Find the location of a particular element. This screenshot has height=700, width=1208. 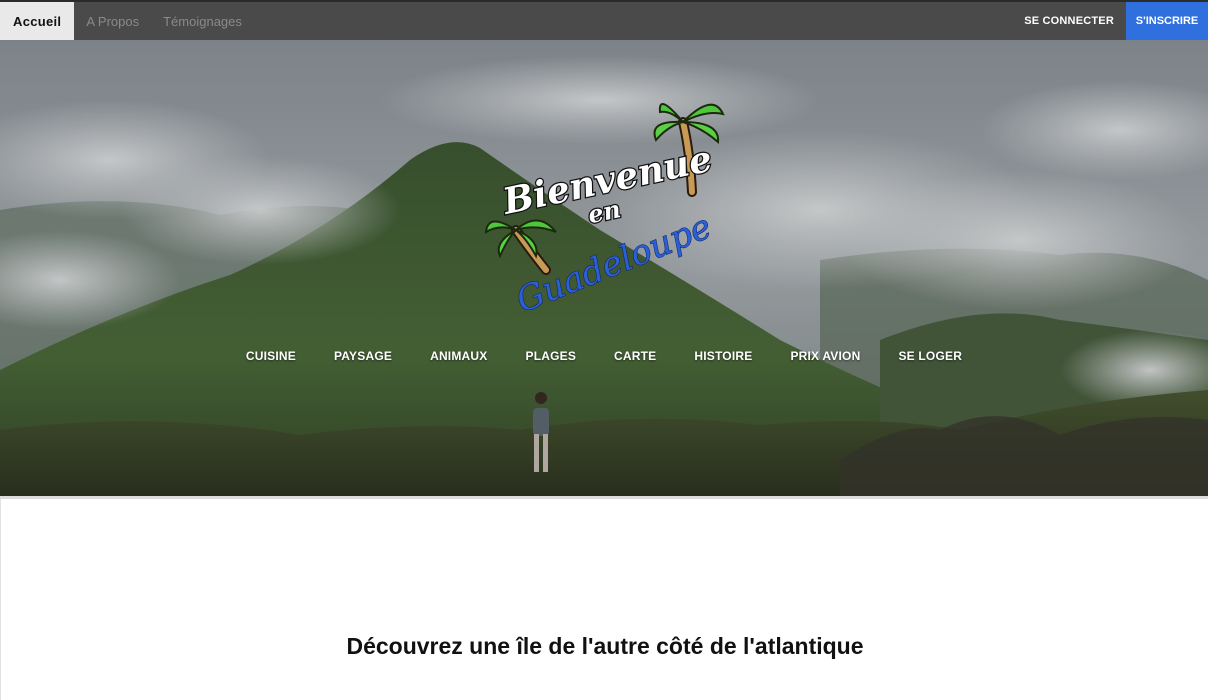

category-link-prix-avion: PRIX AVION is located at coordinates (825, 356).